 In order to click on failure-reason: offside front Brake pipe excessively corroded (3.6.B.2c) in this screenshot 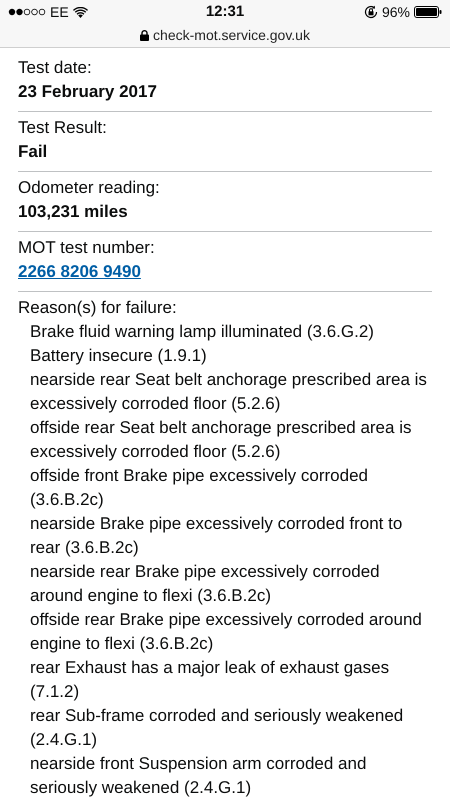, I will do `click(199, 488)`.